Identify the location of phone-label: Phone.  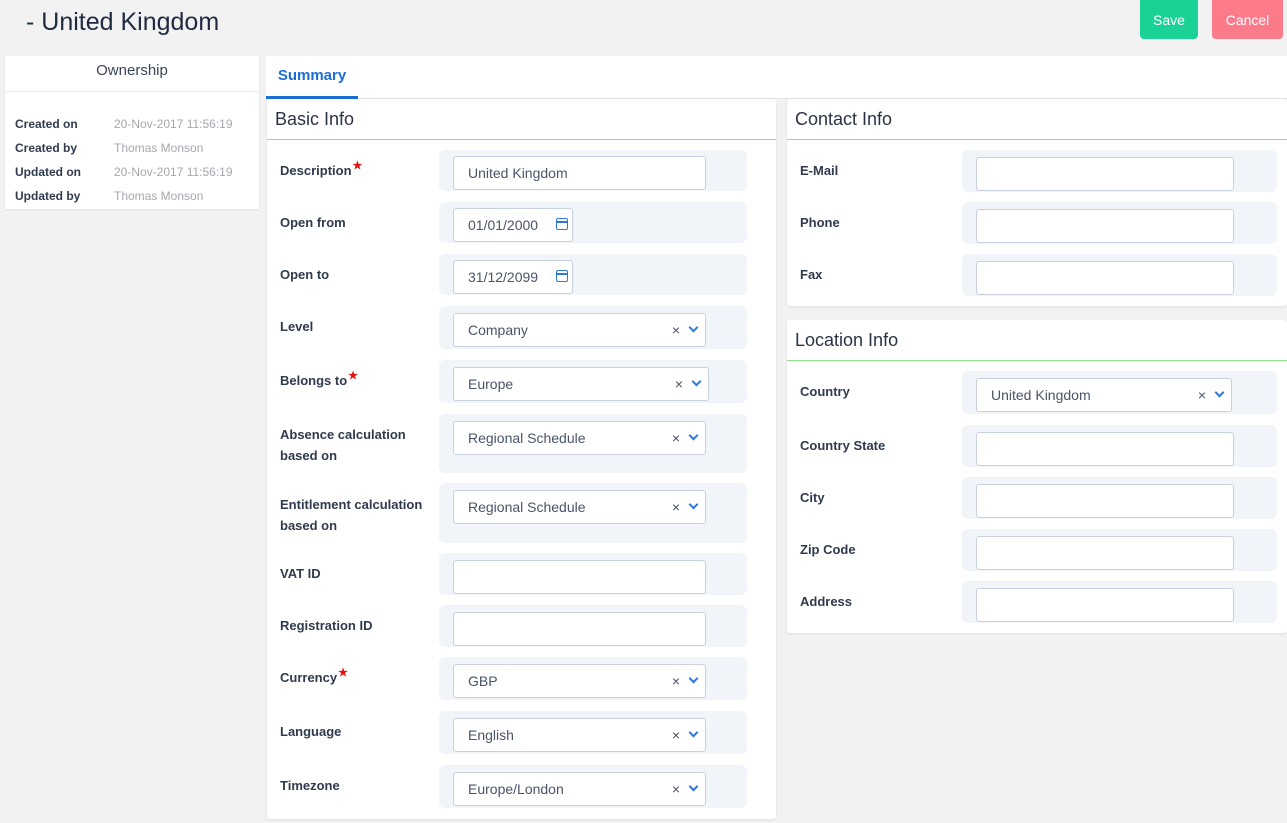
(820, 222).